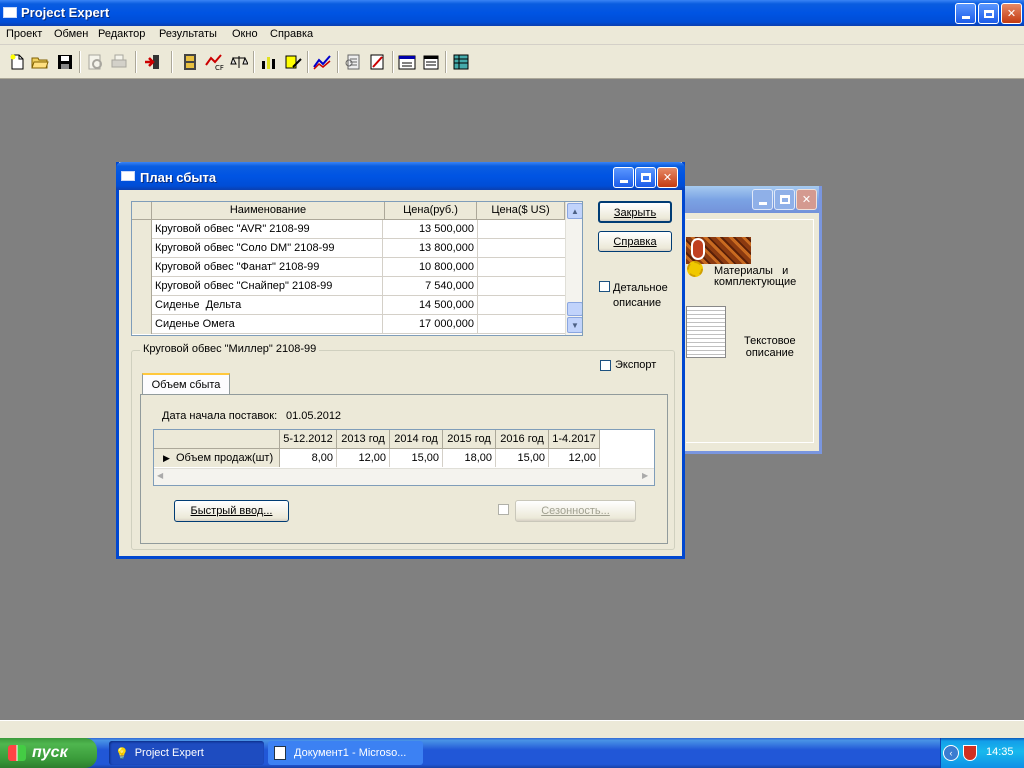 This screenshot has width=1024, height=768. What do you see at coordinates (121, 34) in the screenshot?
I see `menu-editor: Редактор` at bounding box center [121, 34].